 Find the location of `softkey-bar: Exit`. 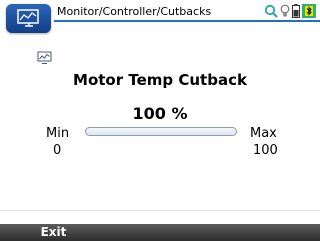

softkey-bar: Exit is located at coordinates (160, 232).